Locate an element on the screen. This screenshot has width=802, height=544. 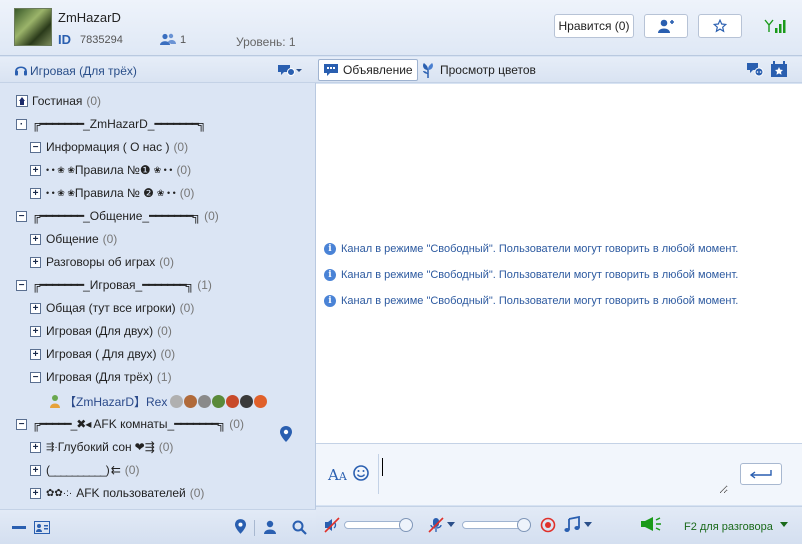
username: ZmHazarD is located at coordinates (89, 17).